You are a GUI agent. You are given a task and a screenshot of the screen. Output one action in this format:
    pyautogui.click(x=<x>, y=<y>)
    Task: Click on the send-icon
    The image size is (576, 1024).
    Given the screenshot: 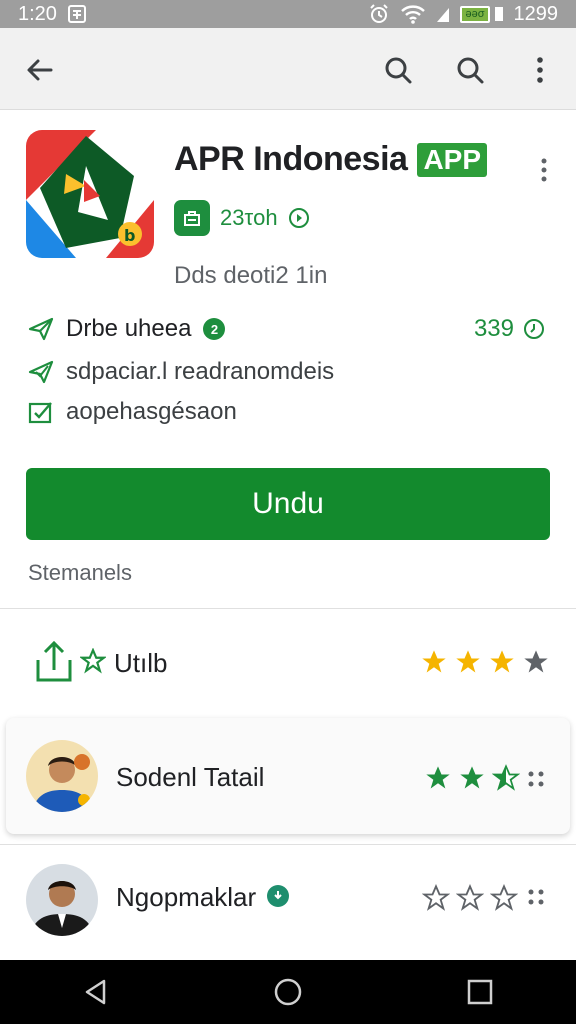 What is the action you would take?
    pyautogui.click(x=41, y=329)
    